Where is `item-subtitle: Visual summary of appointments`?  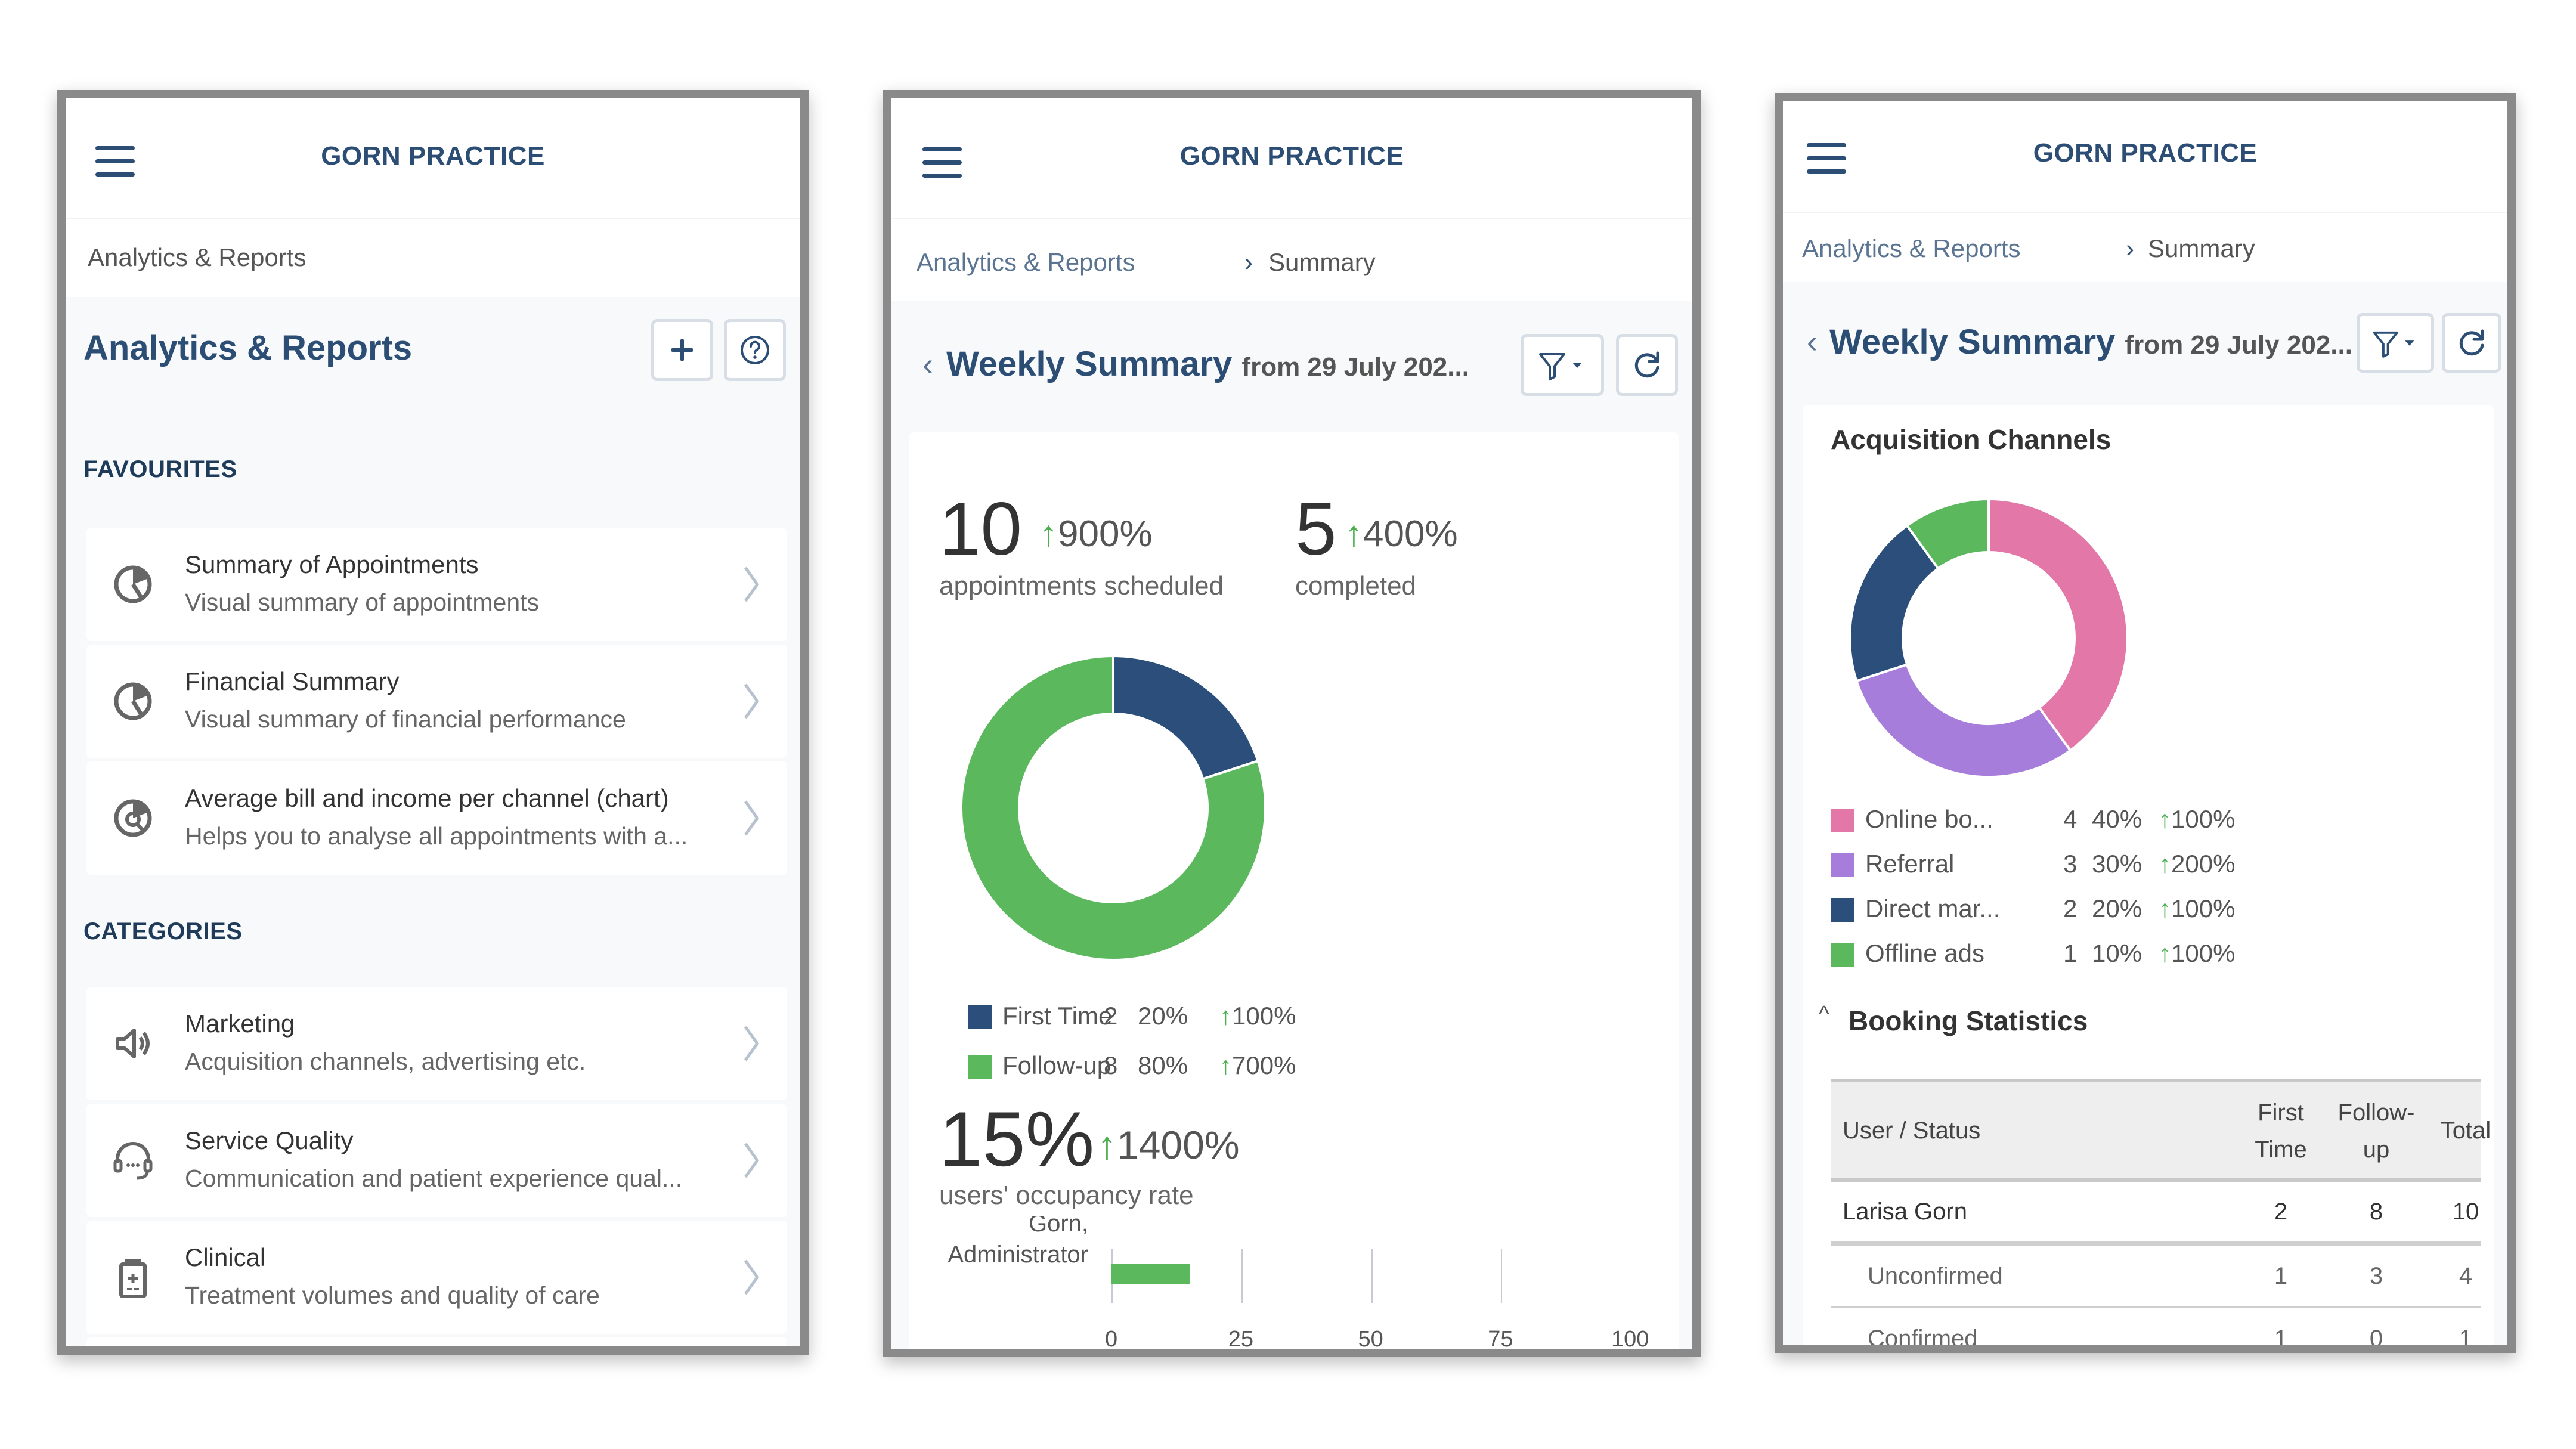
item-subtitle: Visual summary of appointments is located at coordinates (362, 603).